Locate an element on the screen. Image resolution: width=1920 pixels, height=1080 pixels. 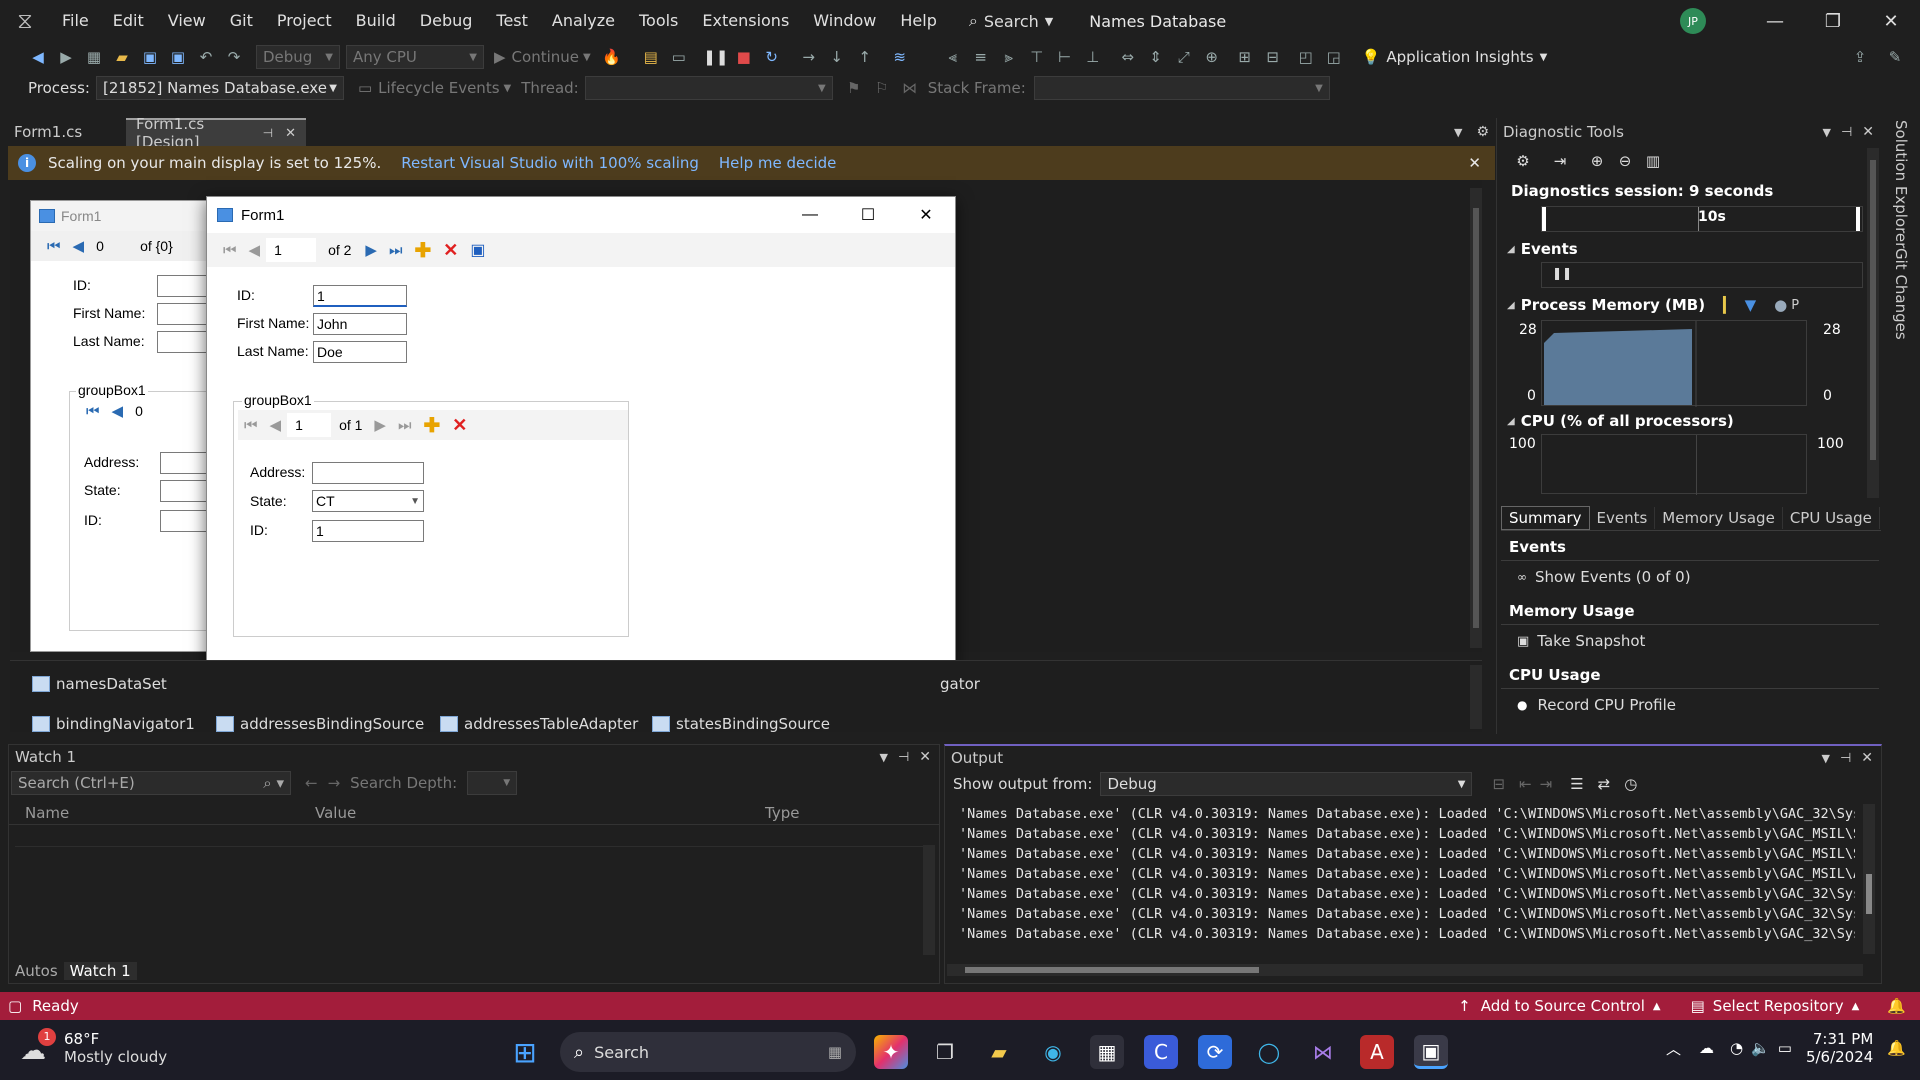
stop-icon: ■ is located at coordinates (744, 57).